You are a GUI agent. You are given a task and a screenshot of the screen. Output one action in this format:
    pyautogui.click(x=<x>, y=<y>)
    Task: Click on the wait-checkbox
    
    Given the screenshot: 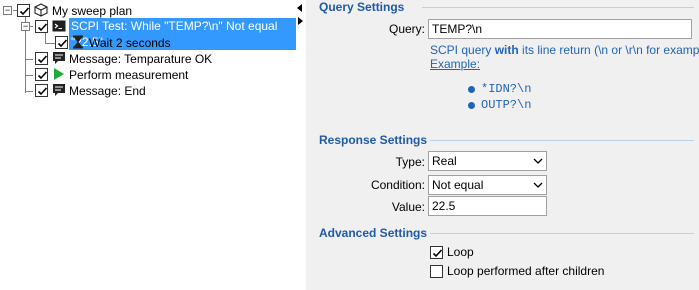 What is the action you would take?
    pyautogui.click(x=61, y=42)
    